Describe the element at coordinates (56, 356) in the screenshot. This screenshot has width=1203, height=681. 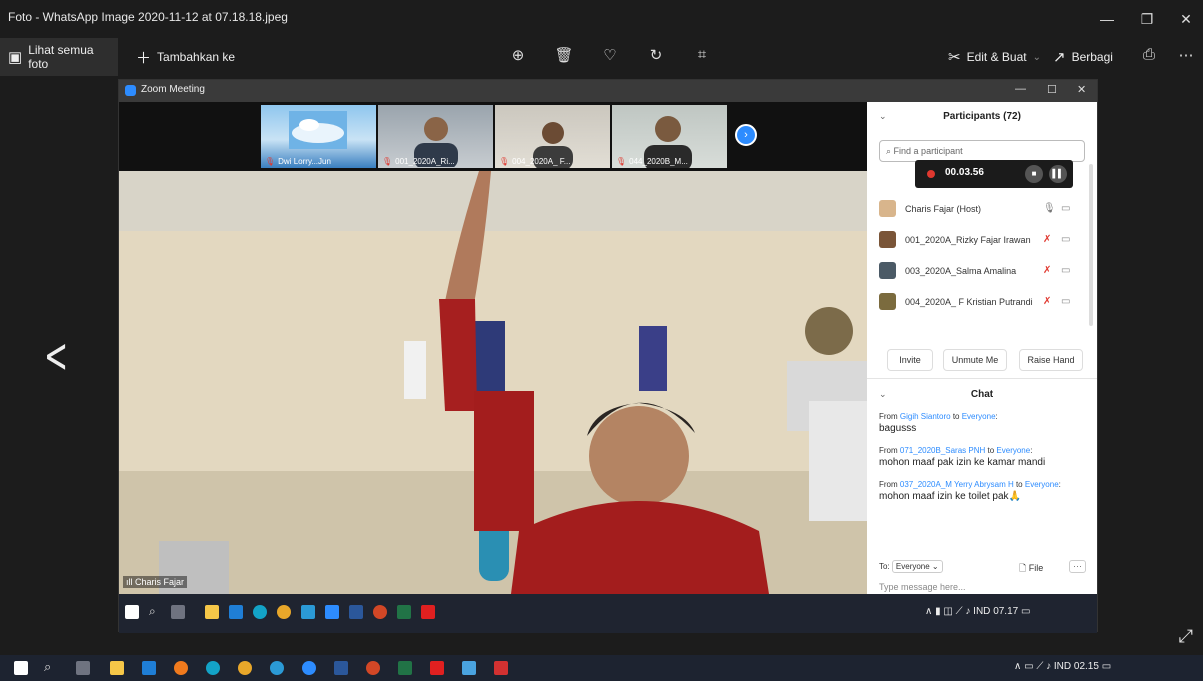
I see `previous-photo-arrow-icon: <` at that location.